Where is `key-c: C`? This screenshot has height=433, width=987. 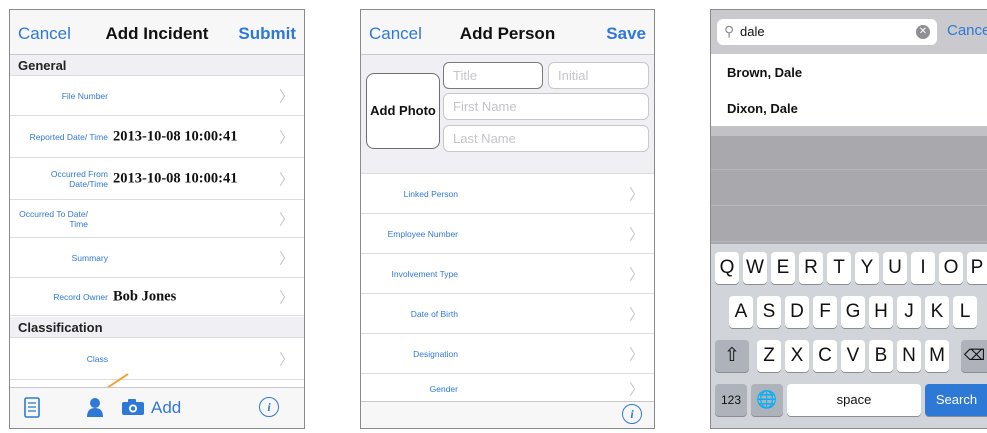 key-c: C is located at coordinates (825, 356).